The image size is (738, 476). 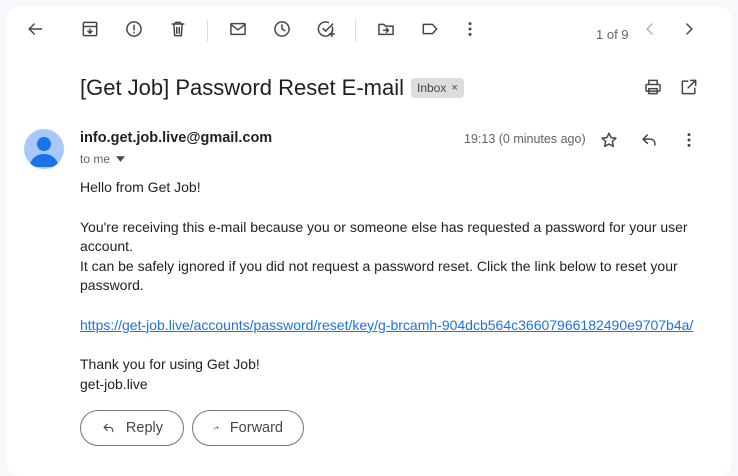 What do you see at coordinates (525, 139) in the screenshot?
I see `message-timestamp: 19:13 (0 minutes ago)` at bounding box center [525, 139].